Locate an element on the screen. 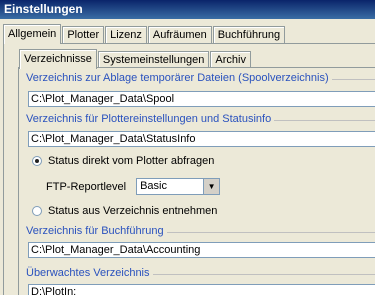  watched-directory-field: D:\PlotIn: is located at coordinates (201, 289).